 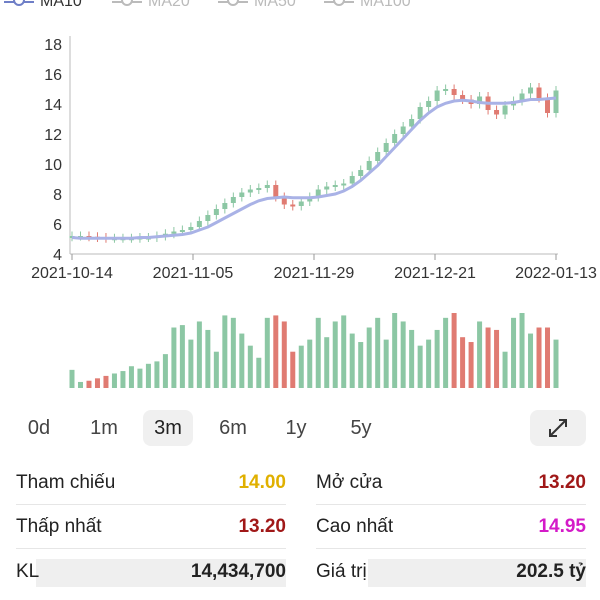 I want to click on volume-bars, so click(x=314, y=350).